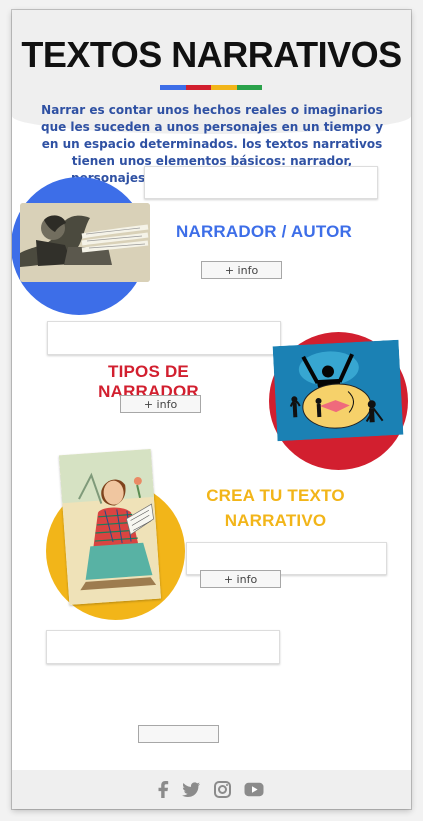 The width and height of the screenshot is (423, 821). Describe the element at coordinates (249, 87) in the screenshot. I see `green-accent-segment` at that location.